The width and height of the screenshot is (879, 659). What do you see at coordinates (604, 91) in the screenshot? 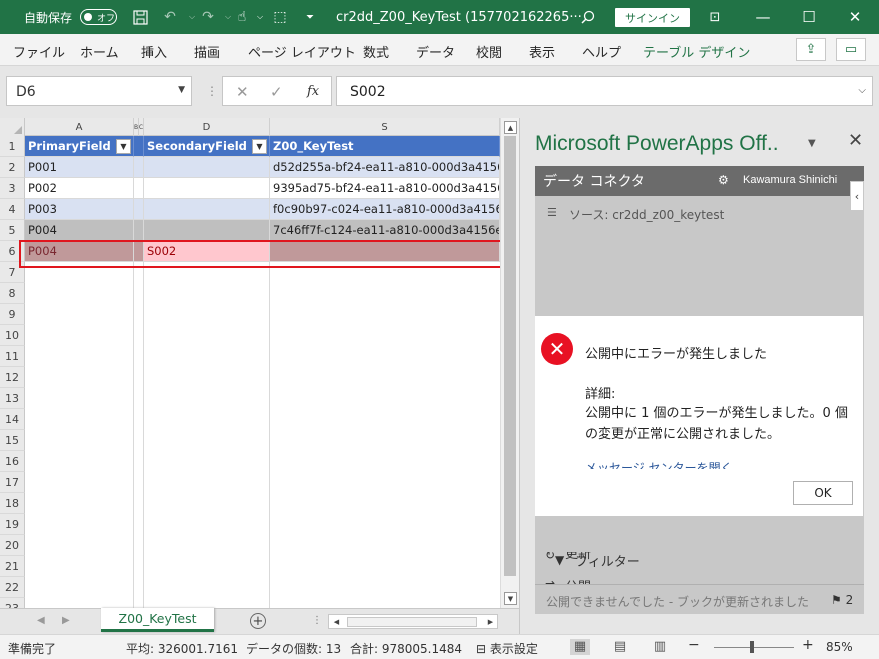
I see `formula-input: S002 ⌵` at bounding box center [604, 91].